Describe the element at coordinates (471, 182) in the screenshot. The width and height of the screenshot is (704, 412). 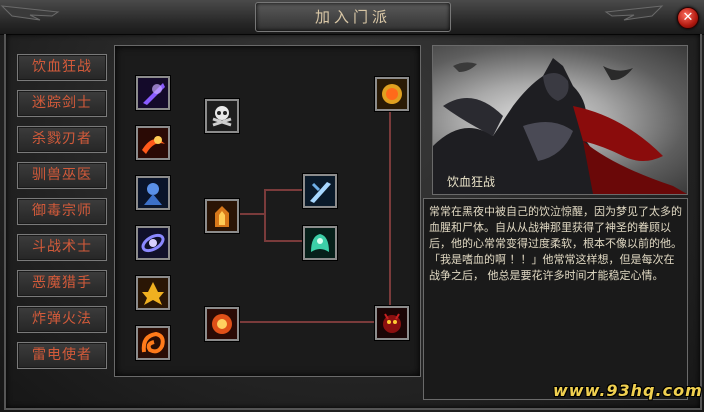
I see `portrait-class-name: 饮血狂战` at that location.